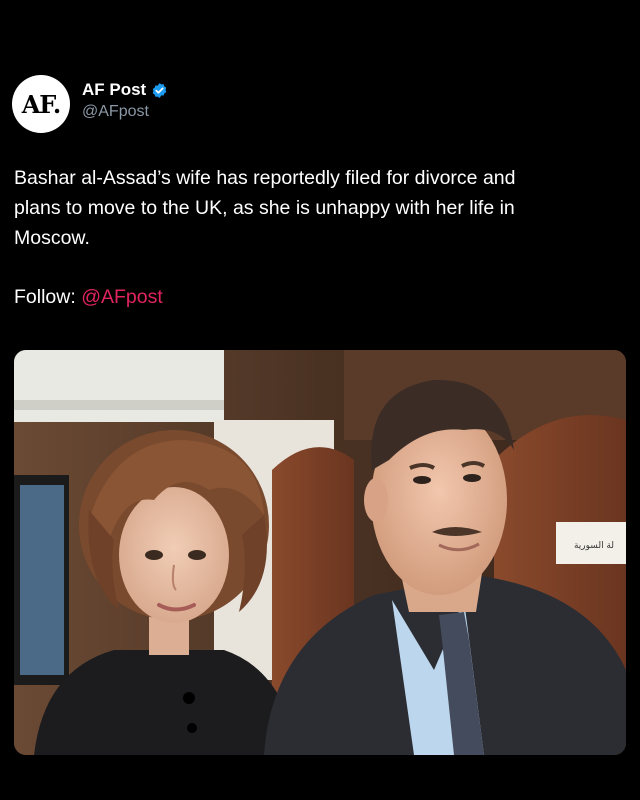  I want to click on handle: @AFpost, so click(125, 112).